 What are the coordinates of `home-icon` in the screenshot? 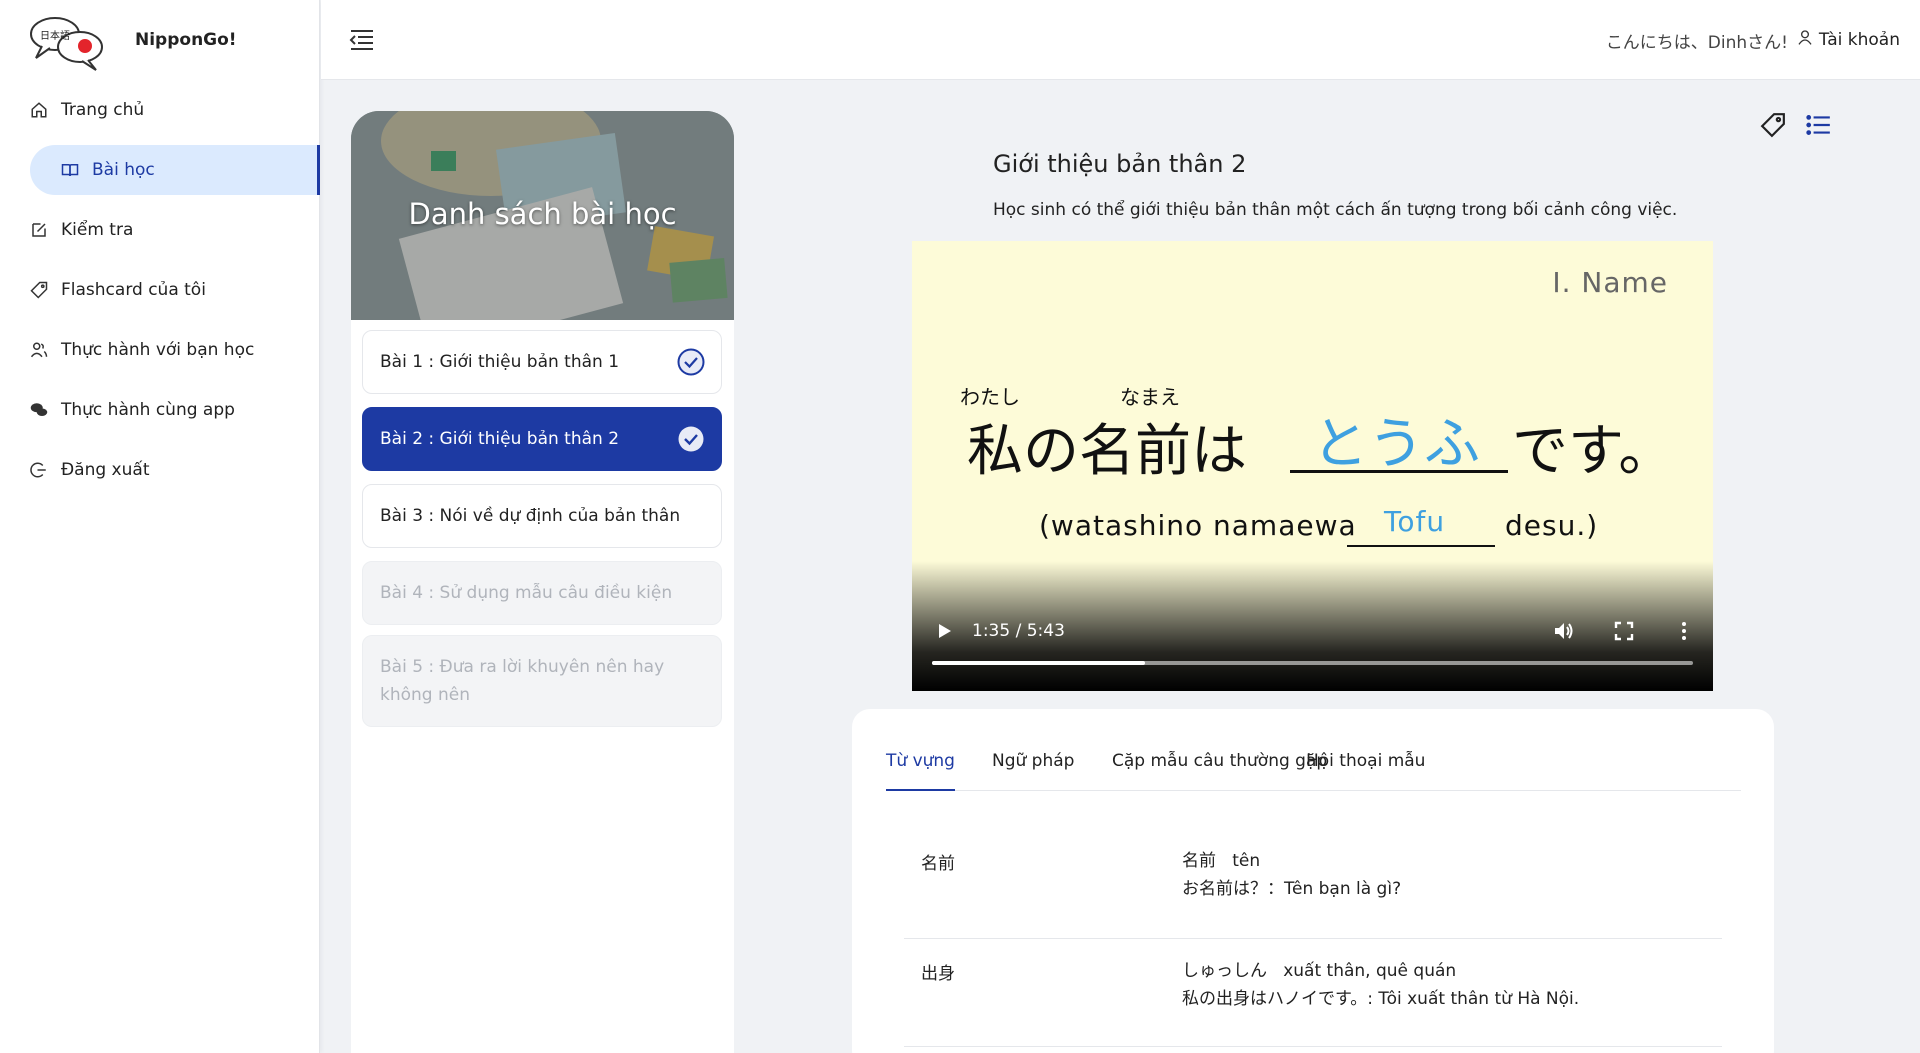 It's located at (39, 110).